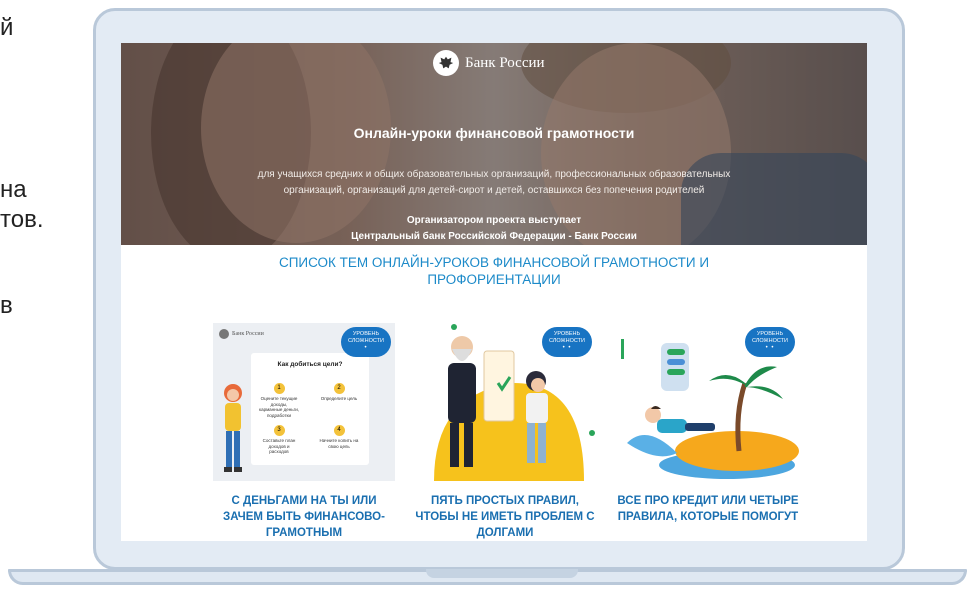 The width and height of the screenshot is (967, 596). Describe the element at coordinates (494, 220) in the screenshot. I see `organizer-line-1: Организатором проекта выступает` at that location.